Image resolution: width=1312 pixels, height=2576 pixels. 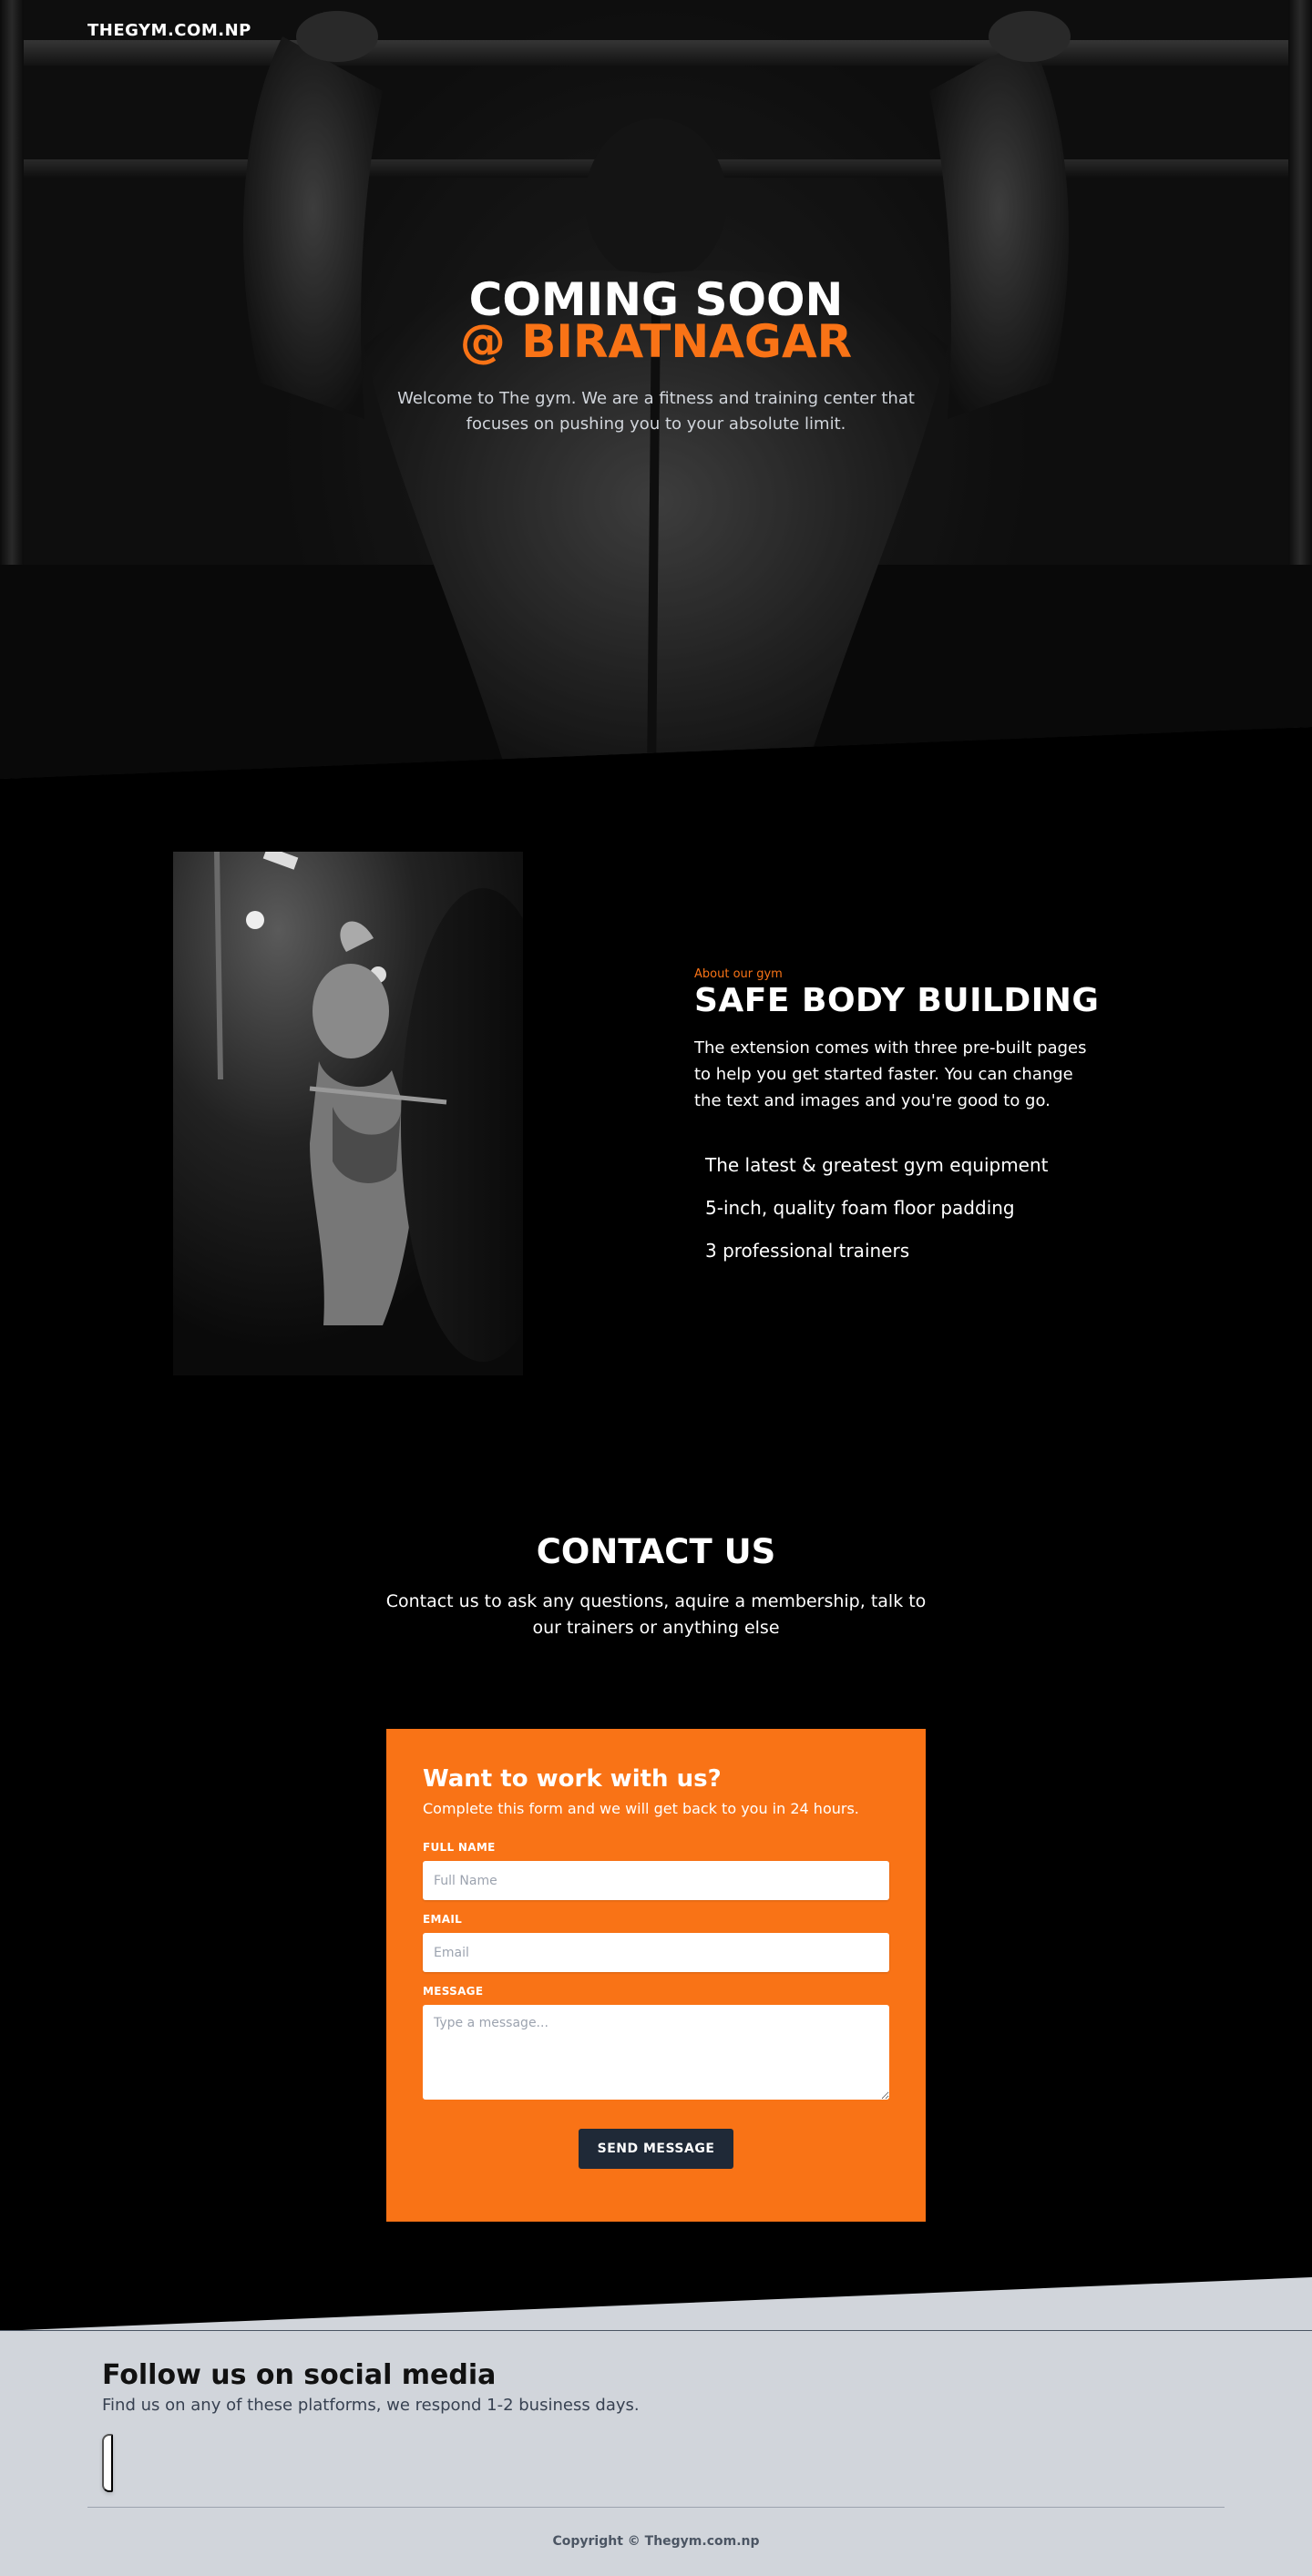 I want to click on email-label: EMAIL, so click(x=443, y=1919).